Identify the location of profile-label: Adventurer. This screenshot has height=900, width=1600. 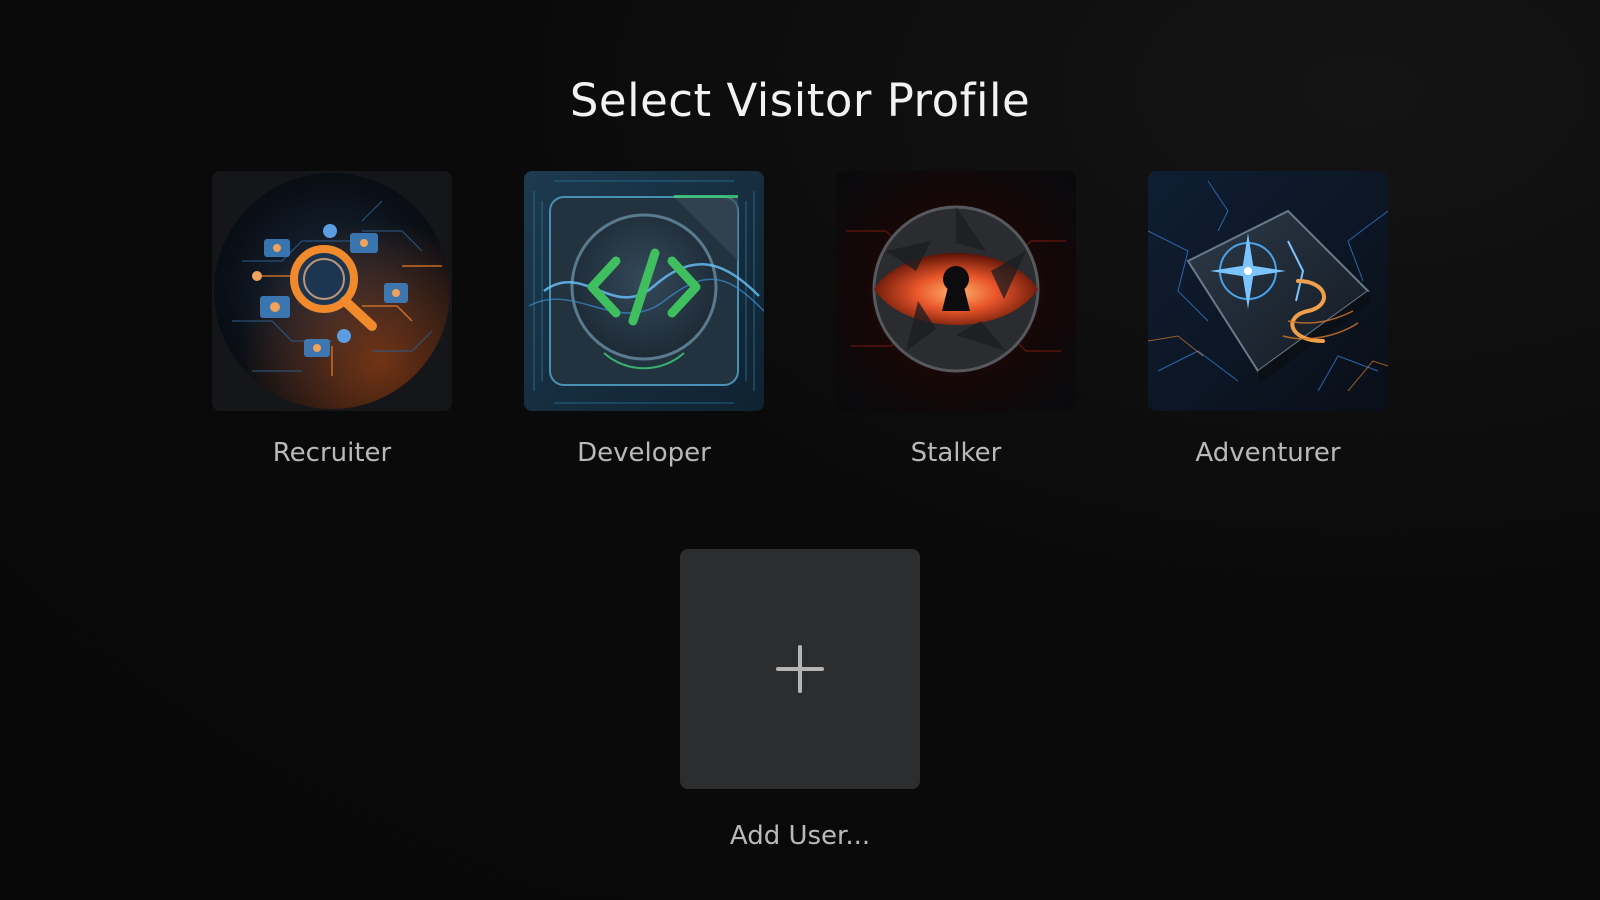
(1268, 453).